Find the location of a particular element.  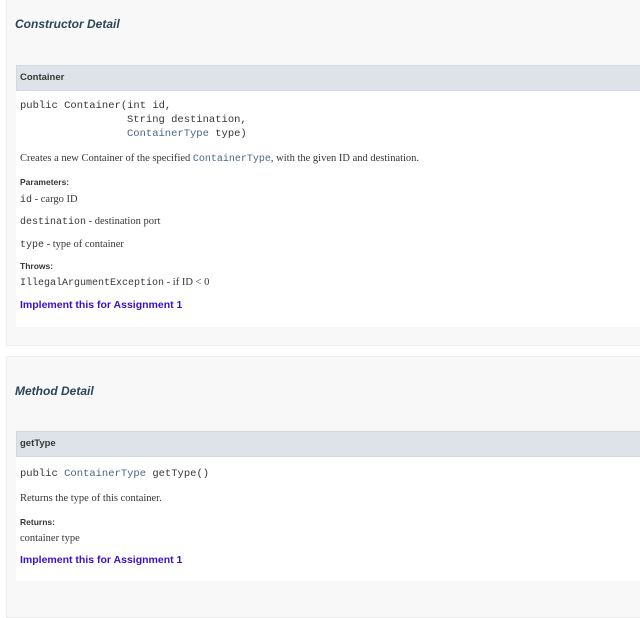

throws-label: Throws: is located at coordinates (37, 266).